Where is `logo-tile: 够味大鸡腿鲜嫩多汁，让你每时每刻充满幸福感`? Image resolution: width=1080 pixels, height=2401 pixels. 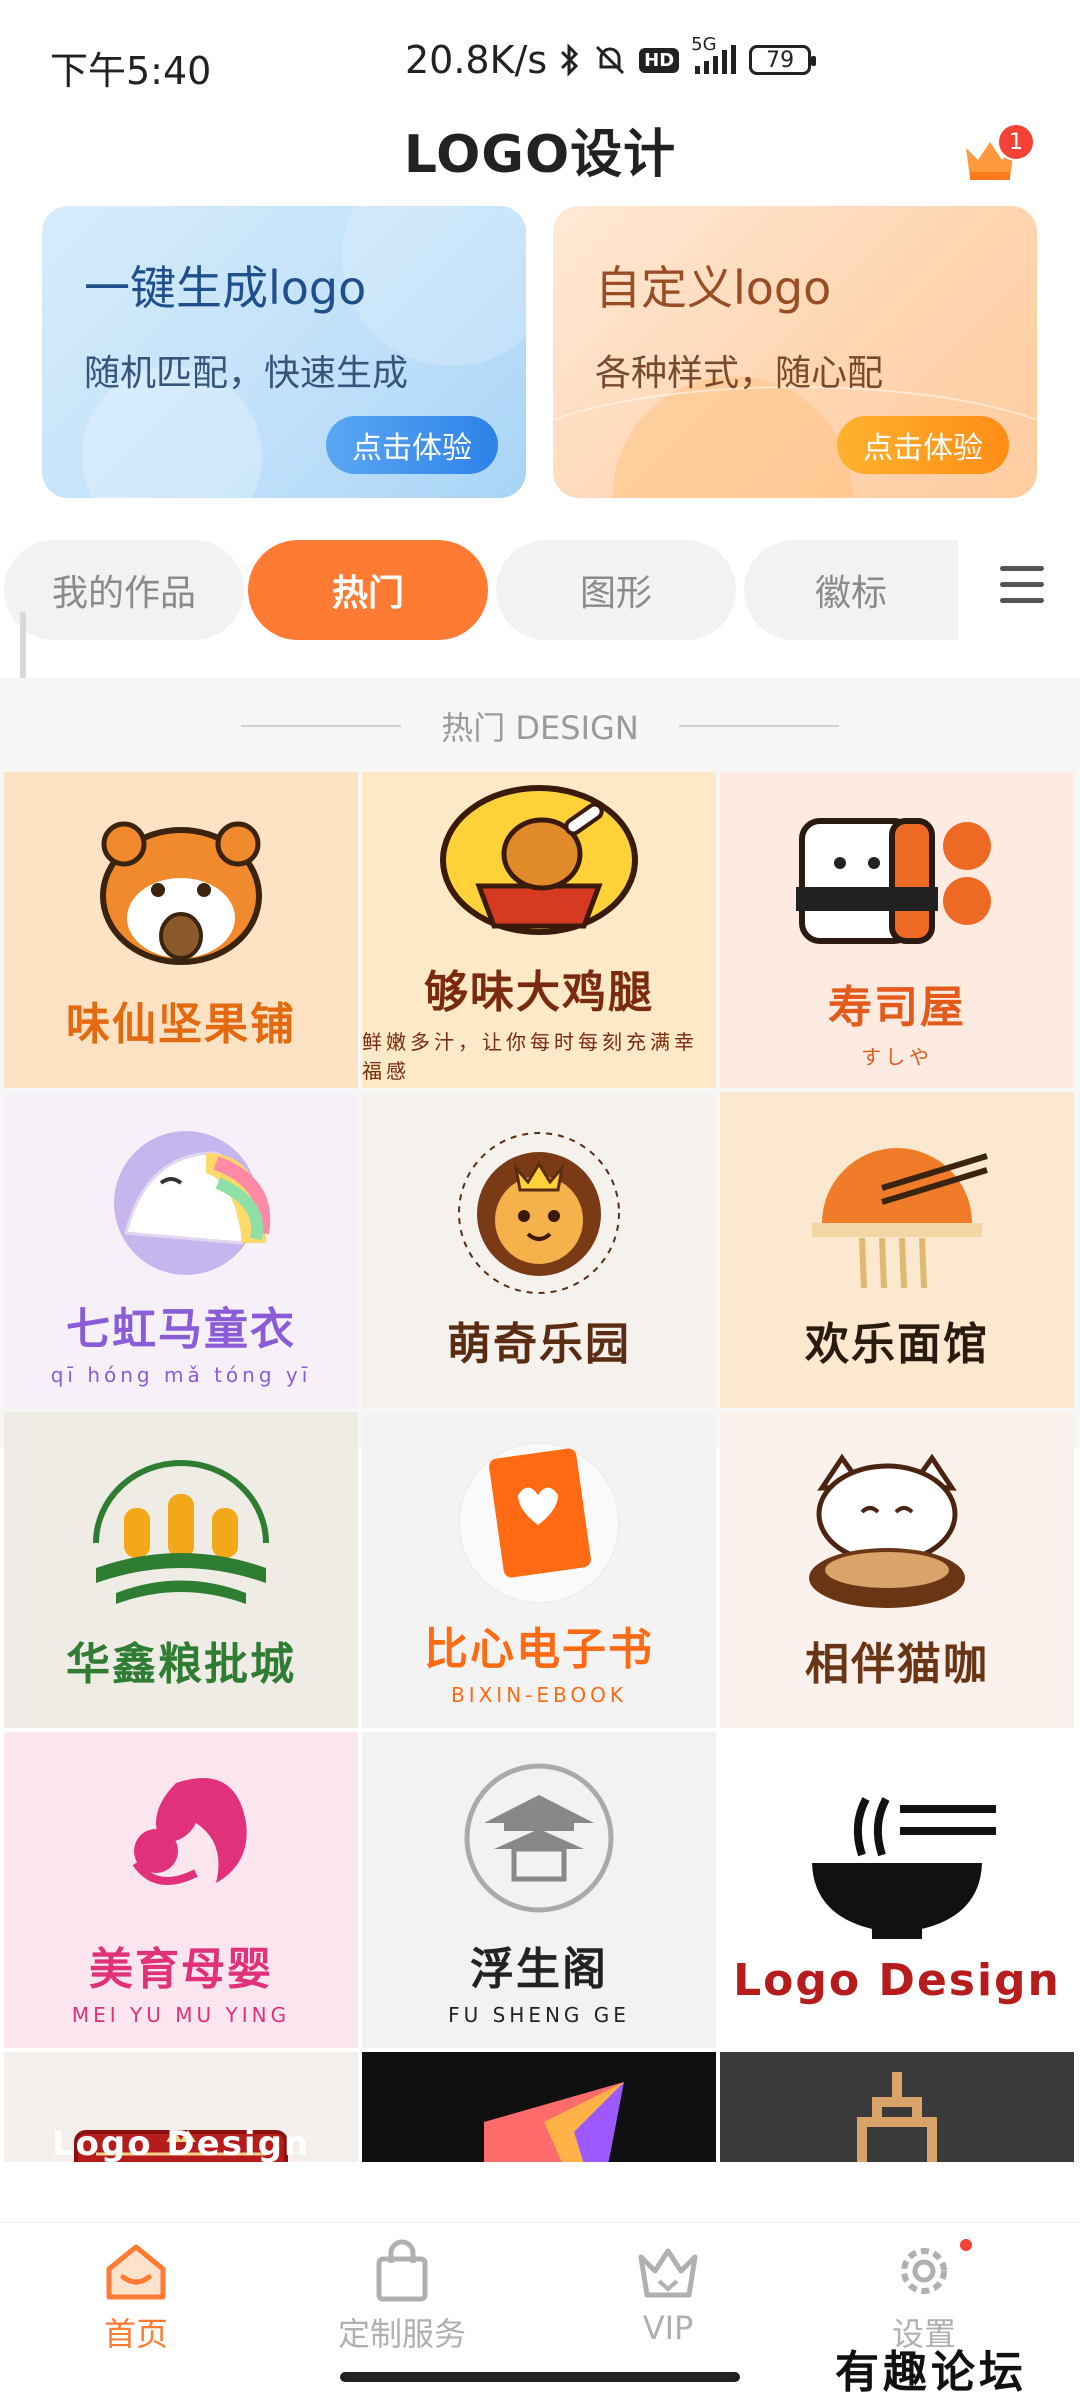
logo-tile: 够味大鸡腿鲜嫩多汁，让你每时每刻充满幸福感 is located at coordinates (539, 930).